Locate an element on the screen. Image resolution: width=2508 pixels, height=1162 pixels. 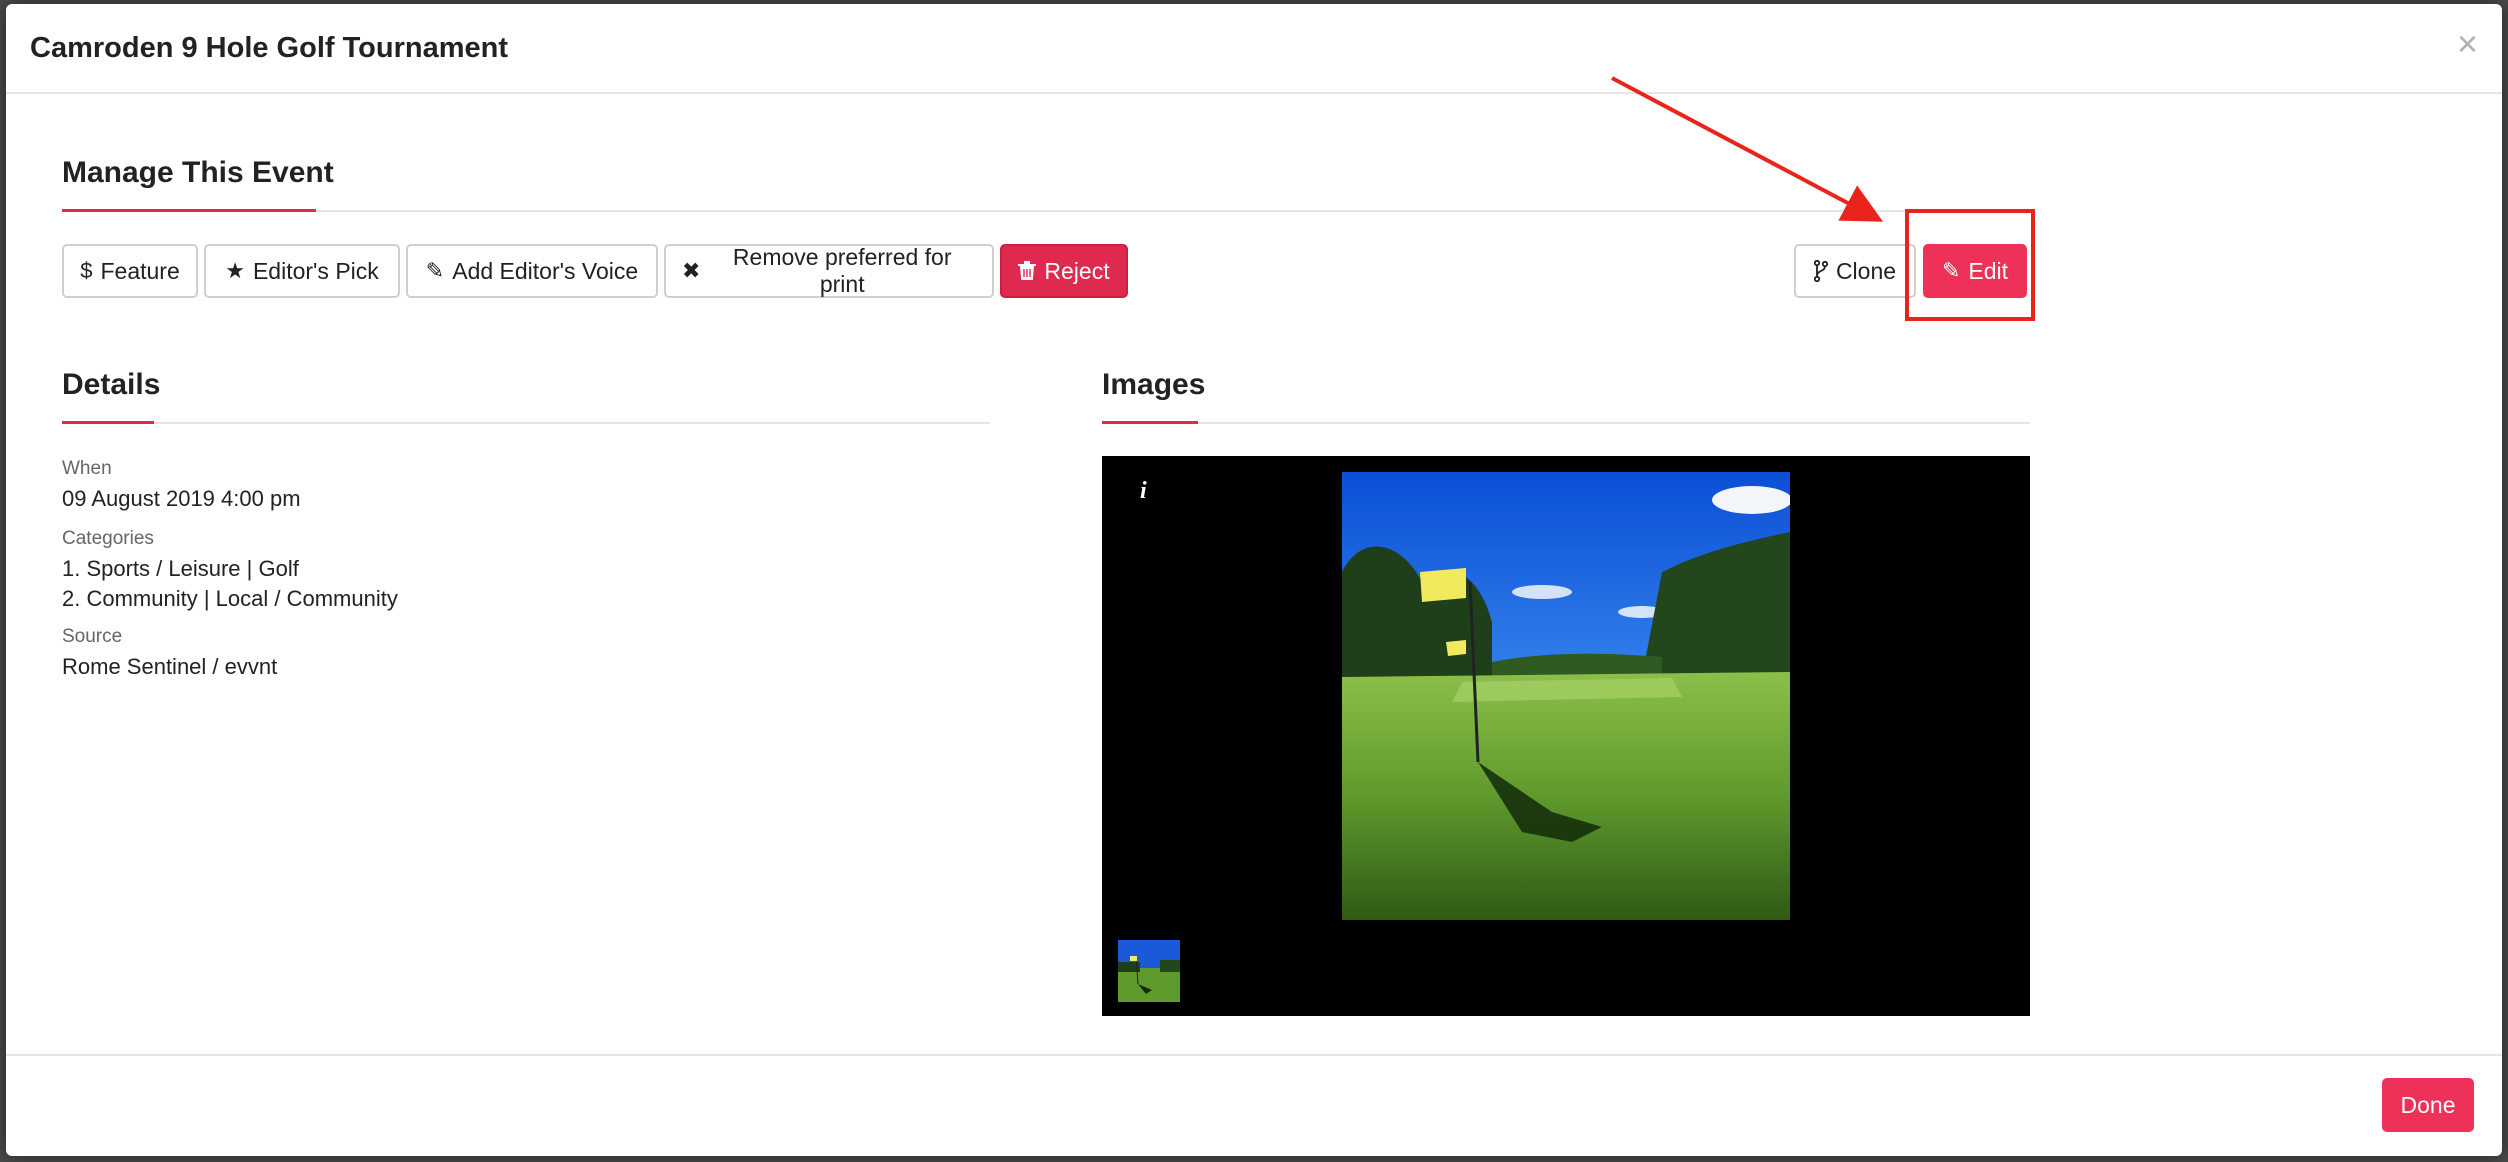
annotation-highlight-box is located at coordinates (1970, 265).